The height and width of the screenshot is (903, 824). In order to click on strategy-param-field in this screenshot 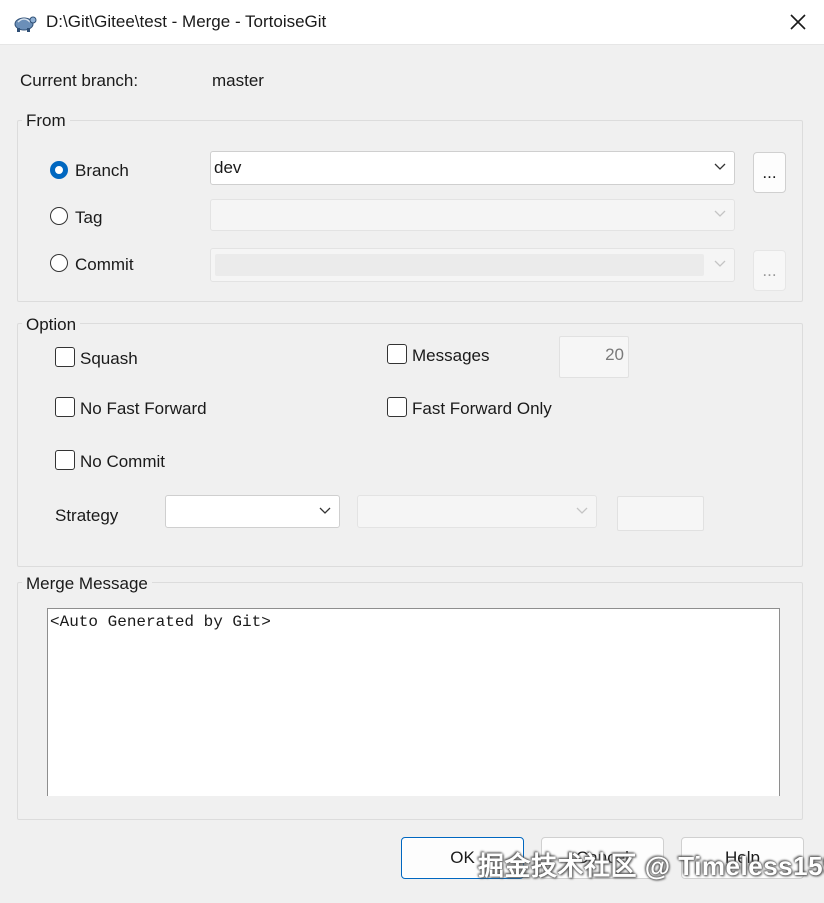, I will do `click(660, 513)`.